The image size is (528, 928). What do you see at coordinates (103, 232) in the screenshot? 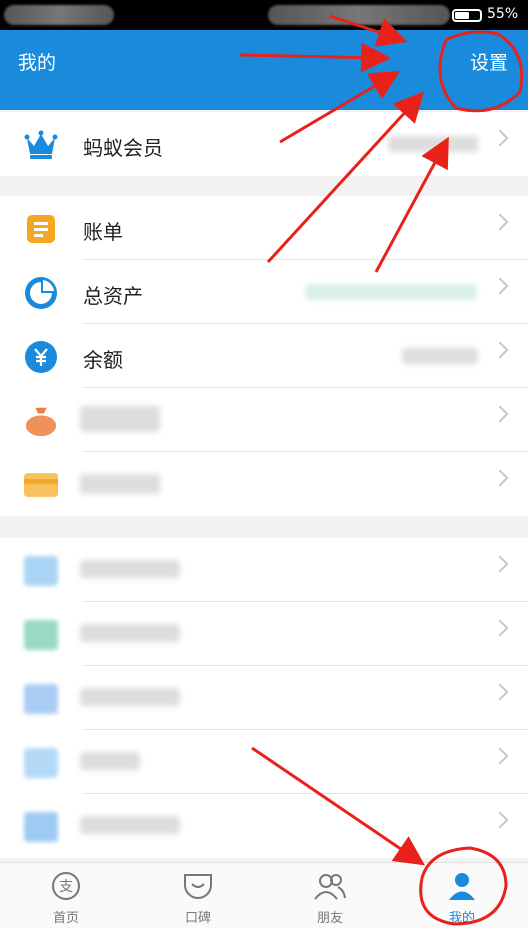
I see `menu-item-label: 账单` at bounding box center [103, 232].